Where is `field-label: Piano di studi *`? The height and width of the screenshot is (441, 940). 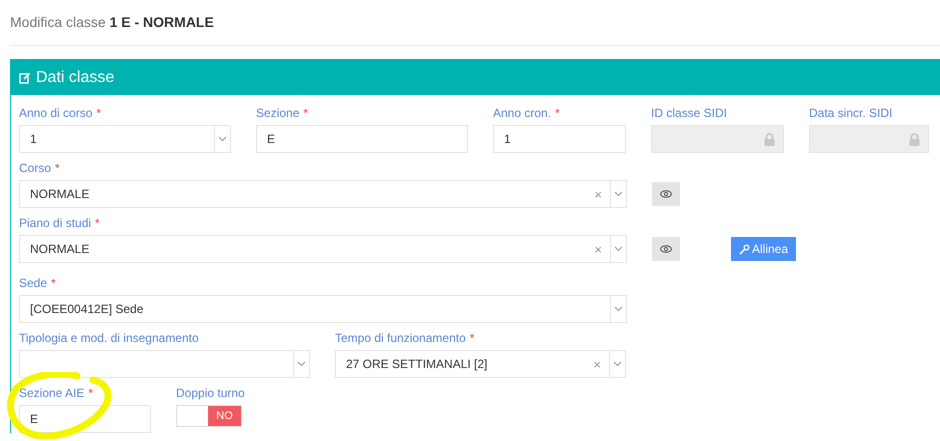
field-label: Piano di studi * is located at coordinates (60, 223).